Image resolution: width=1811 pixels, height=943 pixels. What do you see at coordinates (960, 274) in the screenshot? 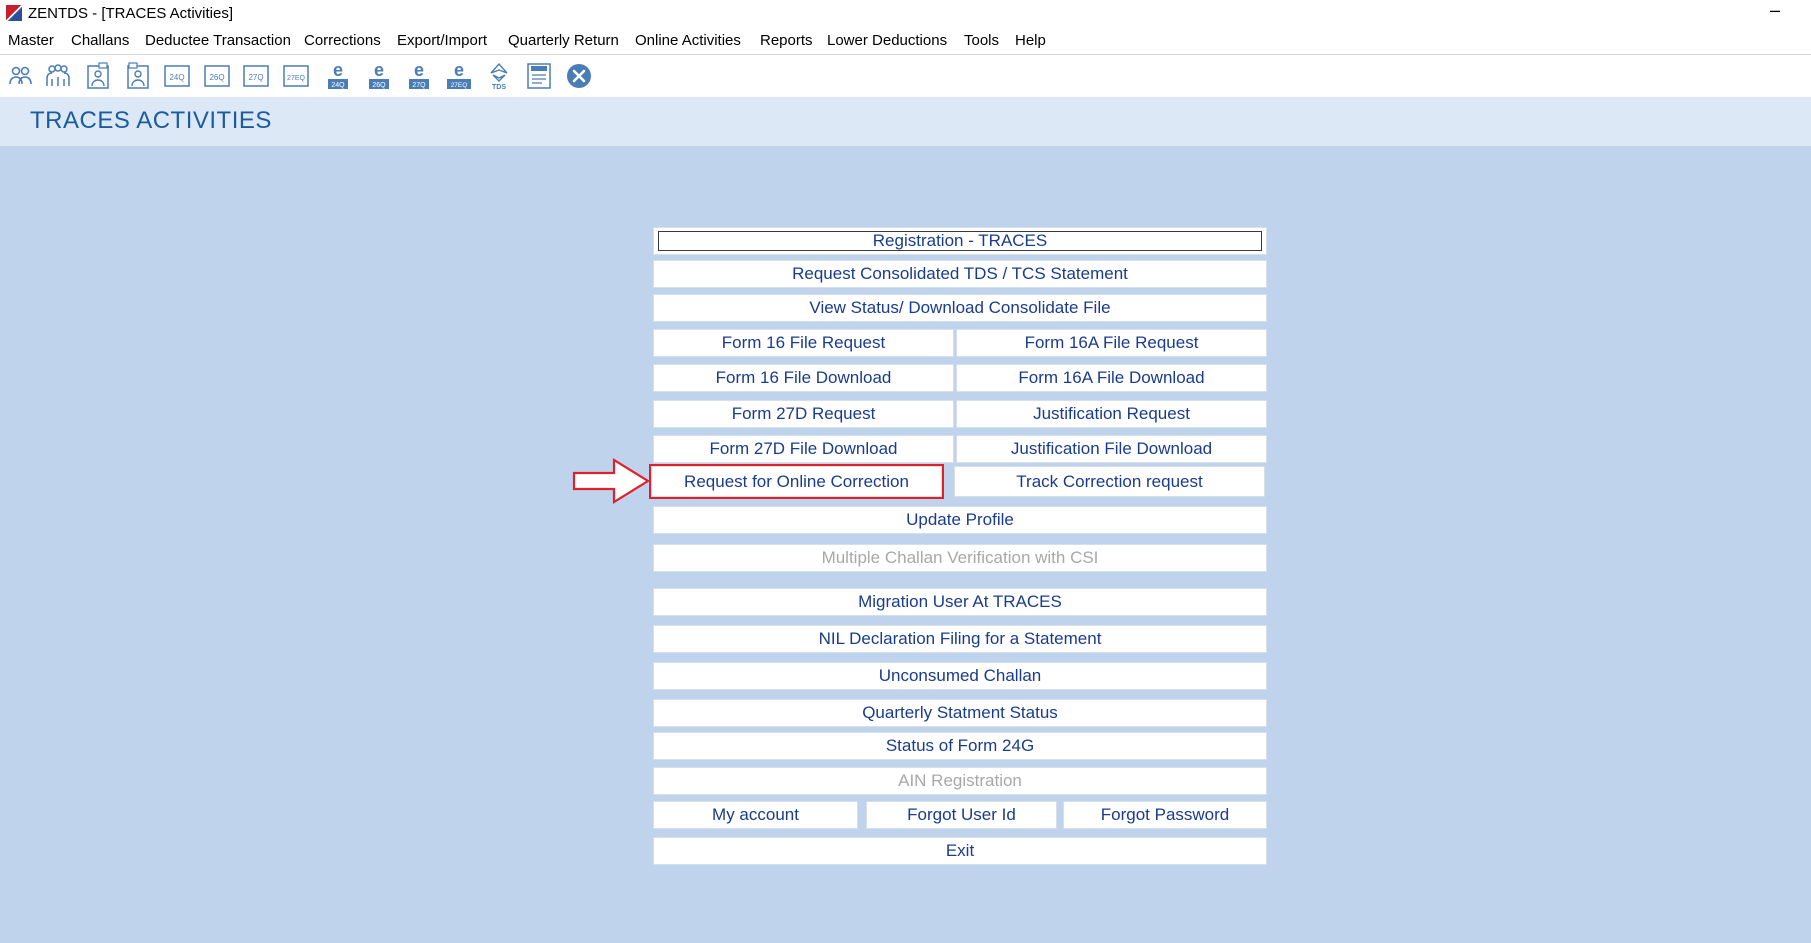
I see `request-consolidated-statement-button: Request Consolidated TDS / TCS Statement` at bounding box center [960, 274].